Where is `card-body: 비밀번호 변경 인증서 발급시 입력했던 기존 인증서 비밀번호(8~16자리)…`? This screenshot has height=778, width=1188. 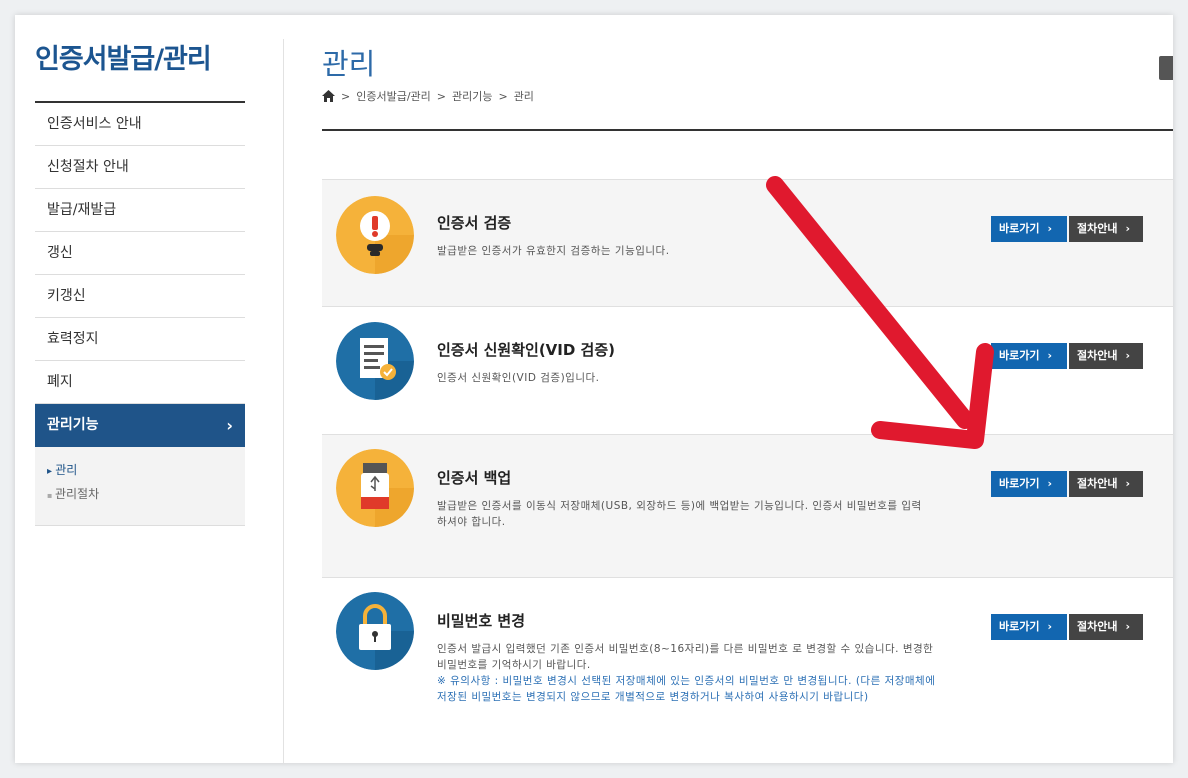
card-body: 비밀번호 변경 인증서 발급시 입력했던 기존 인증서 비밀번호(8~16자리)… is located at coordinates (687, 657).